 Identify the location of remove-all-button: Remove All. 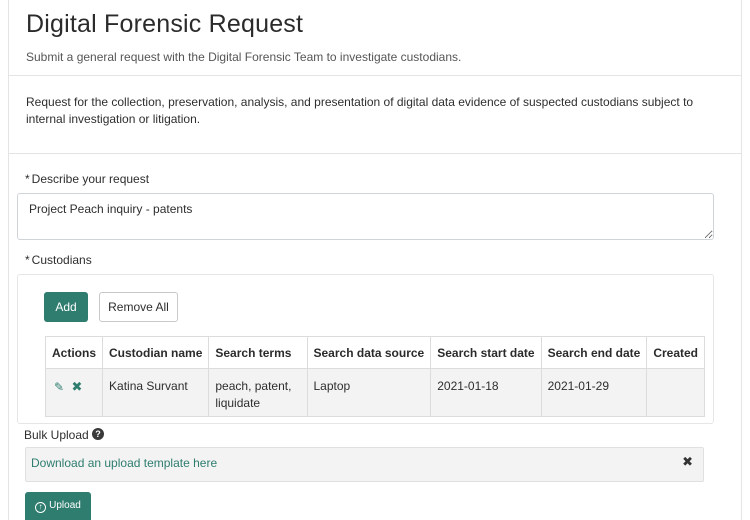
(138, 307).